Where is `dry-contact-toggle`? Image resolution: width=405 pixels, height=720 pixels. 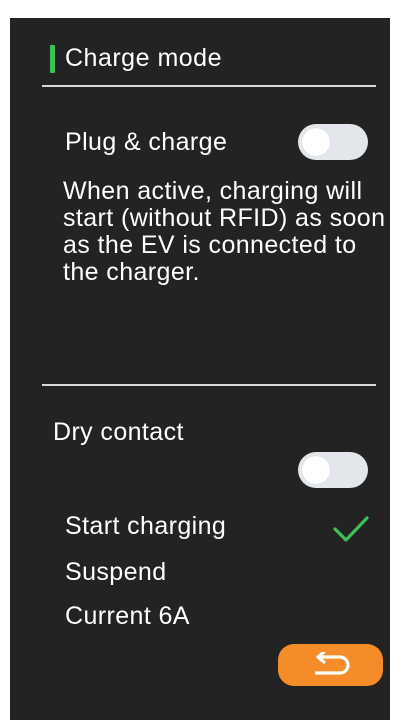
dry-contact-toggle is located at coordinates (333, 470).